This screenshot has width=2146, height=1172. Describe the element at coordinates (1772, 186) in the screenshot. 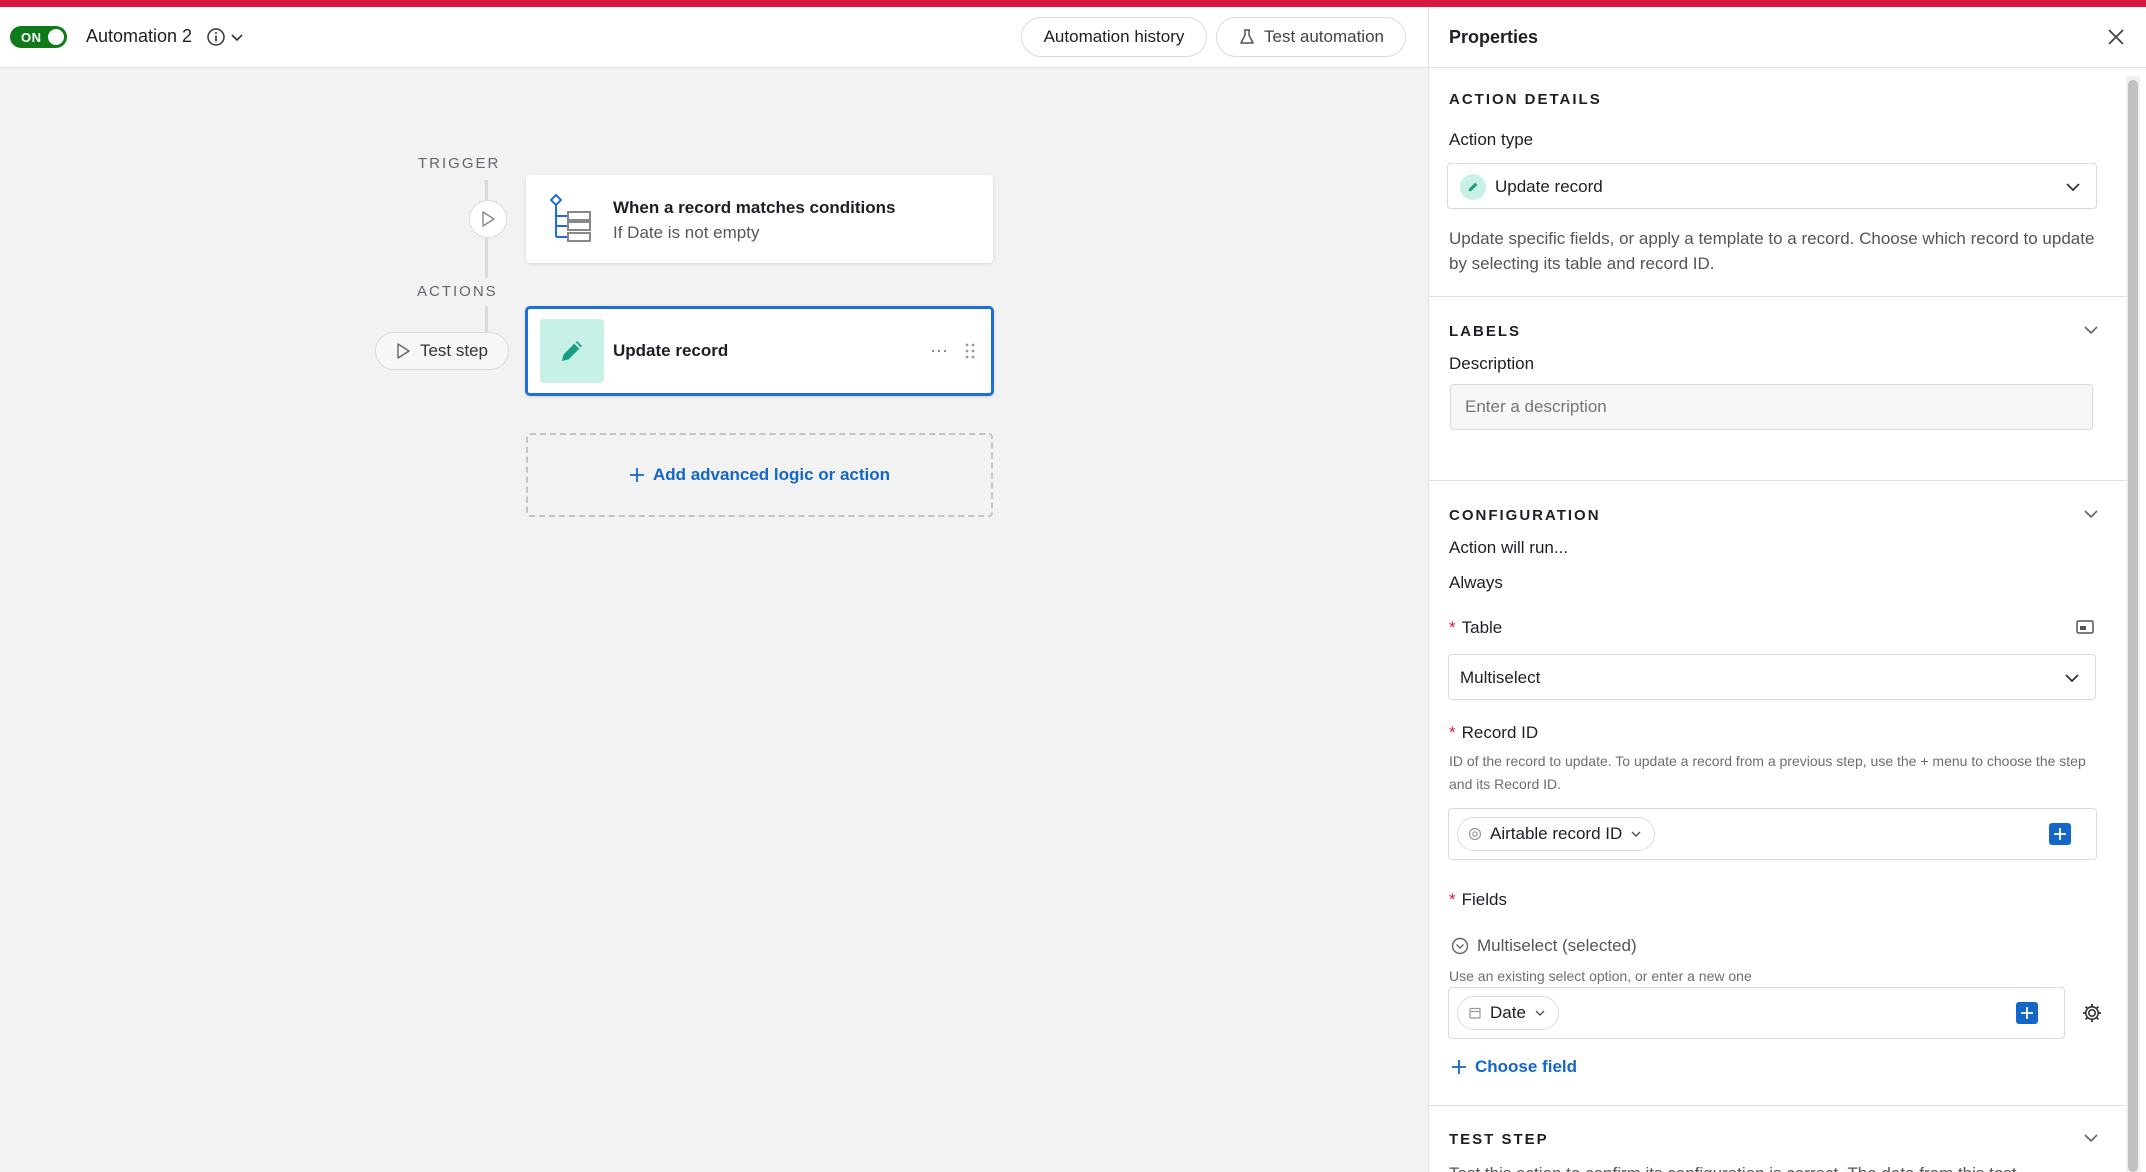

I see `action-type-select: Update record` at that location.